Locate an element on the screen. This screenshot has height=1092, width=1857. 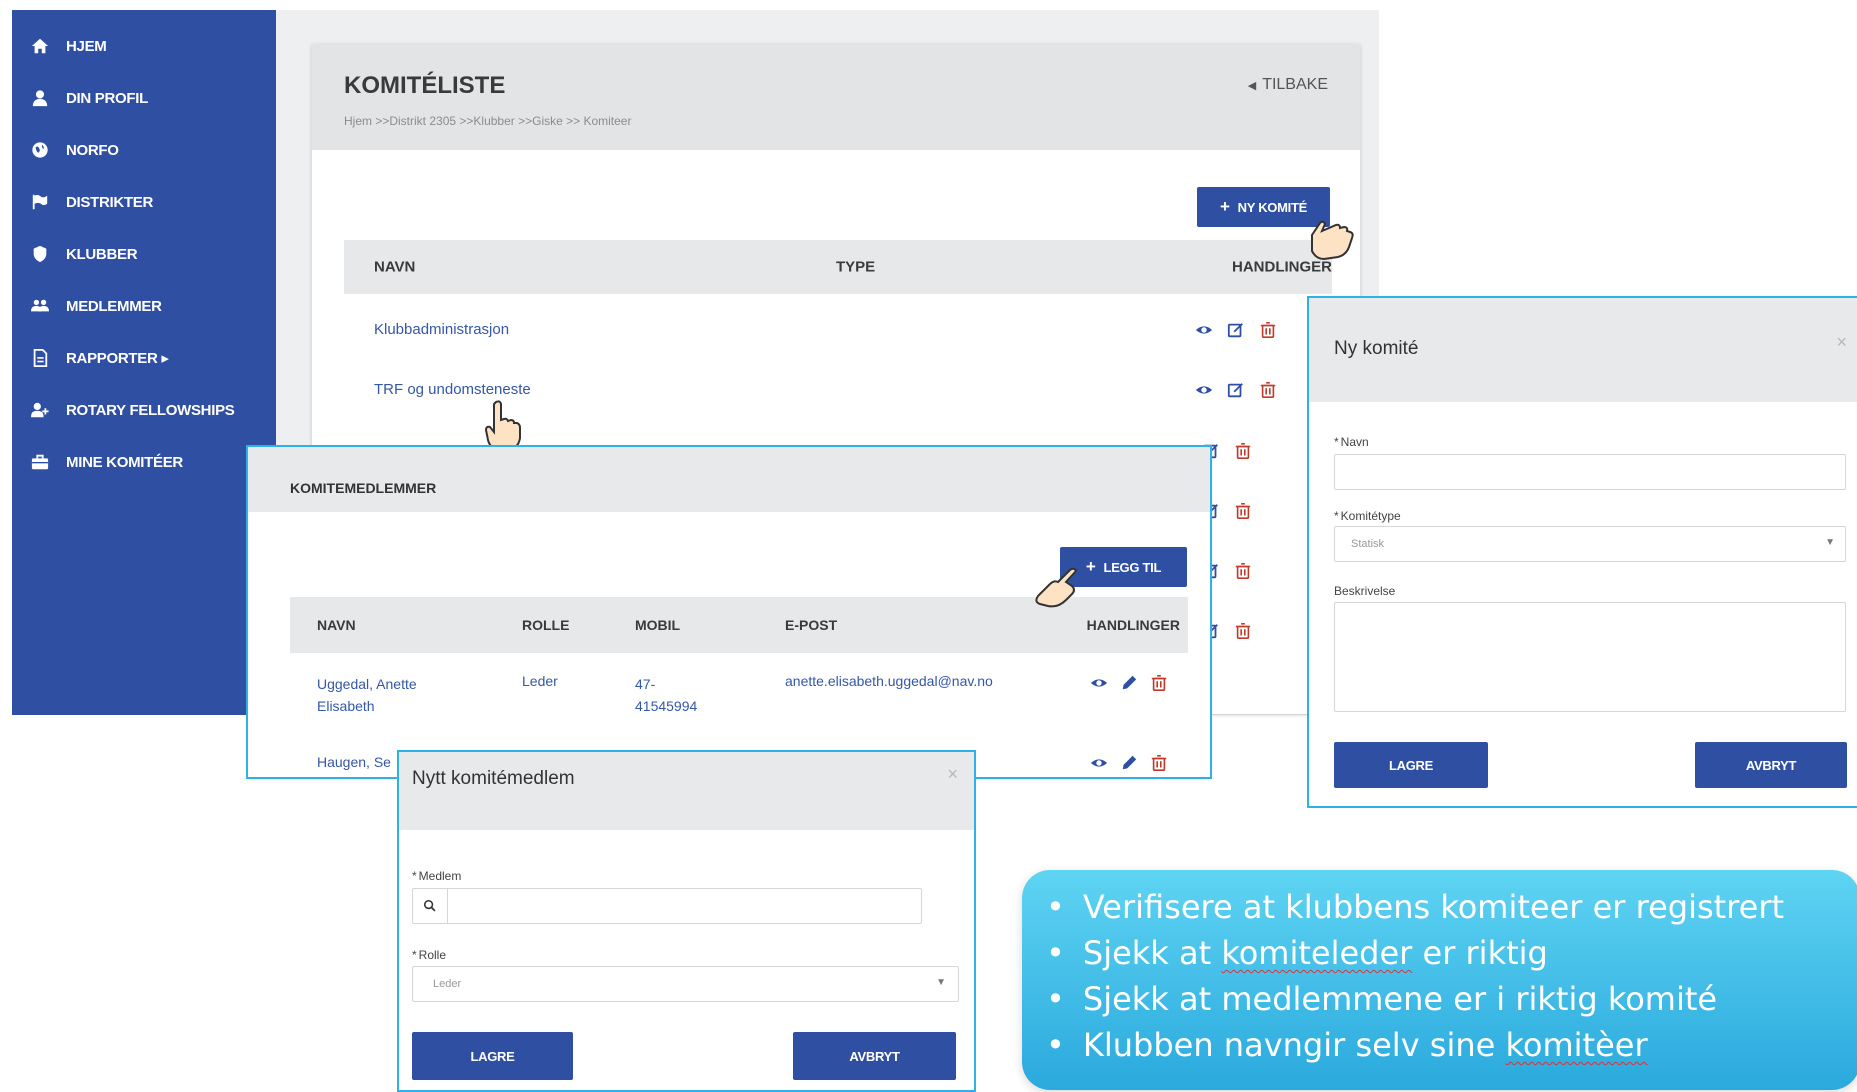
sidebar-item-rotary-fellowships: ROTARY FELLOWSHIPS is located at coordinates (132, 410).